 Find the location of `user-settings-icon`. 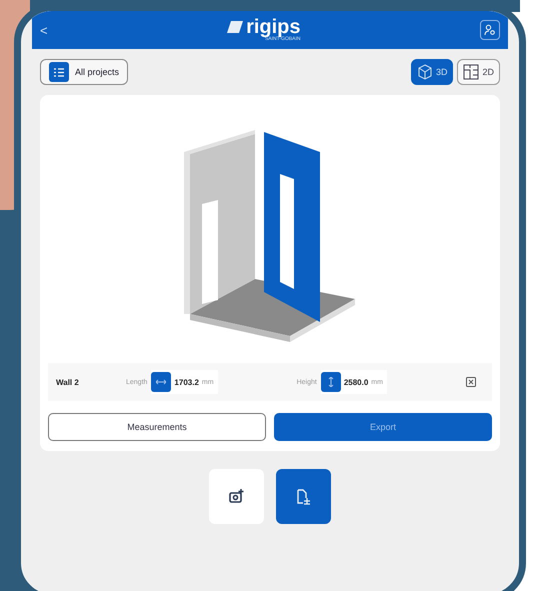

user-settings-icon is located at coordinates (490, 30).